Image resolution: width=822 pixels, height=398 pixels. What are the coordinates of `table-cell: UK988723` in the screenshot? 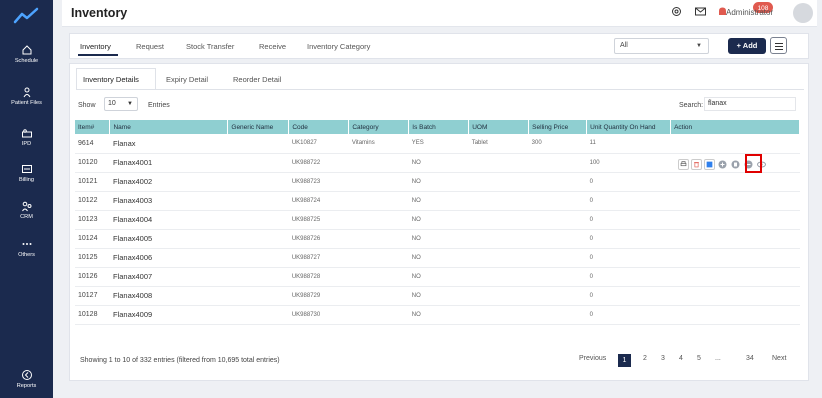 It's located at (318, 182).